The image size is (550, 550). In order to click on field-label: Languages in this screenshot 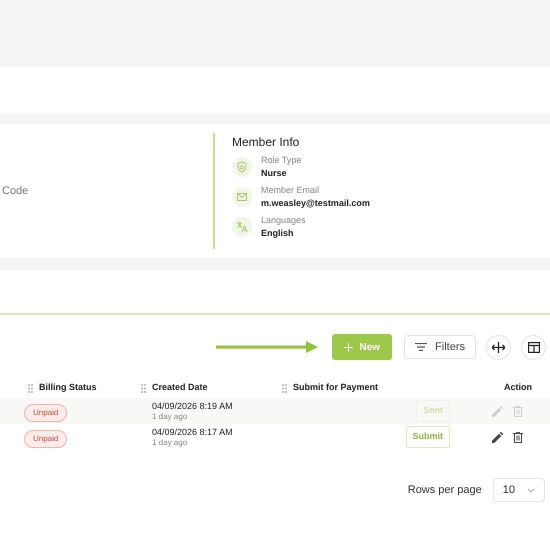, I will do `click(283, 220)`.